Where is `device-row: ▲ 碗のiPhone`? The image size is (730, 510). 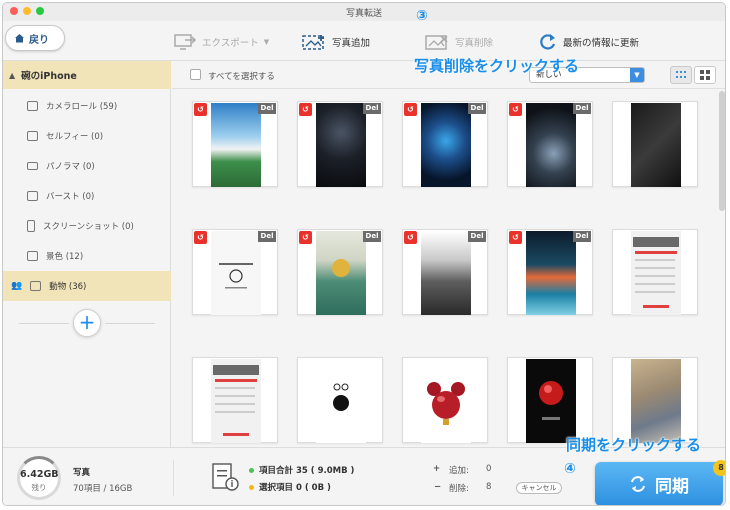
device-row: ▲ 碗のiPhone is located at coordinates (87, 75).